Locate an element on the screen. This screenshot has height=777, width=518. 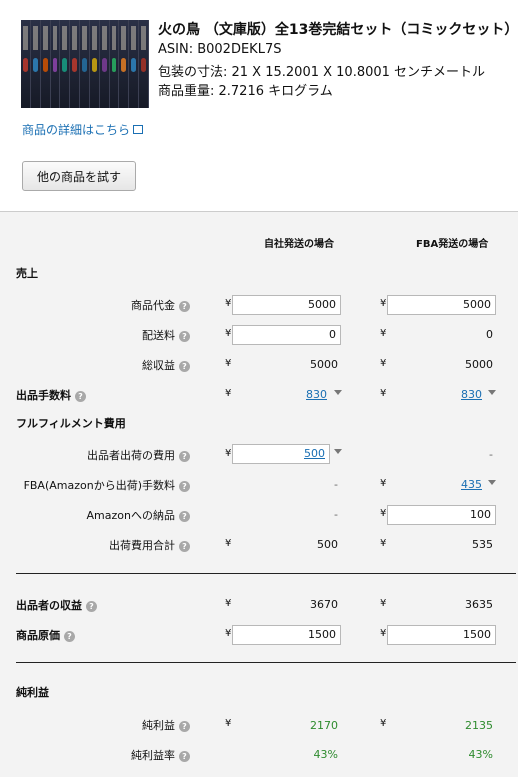
product-asin: ASIN: B002DEKL7S is located at coordinates (220, 49).